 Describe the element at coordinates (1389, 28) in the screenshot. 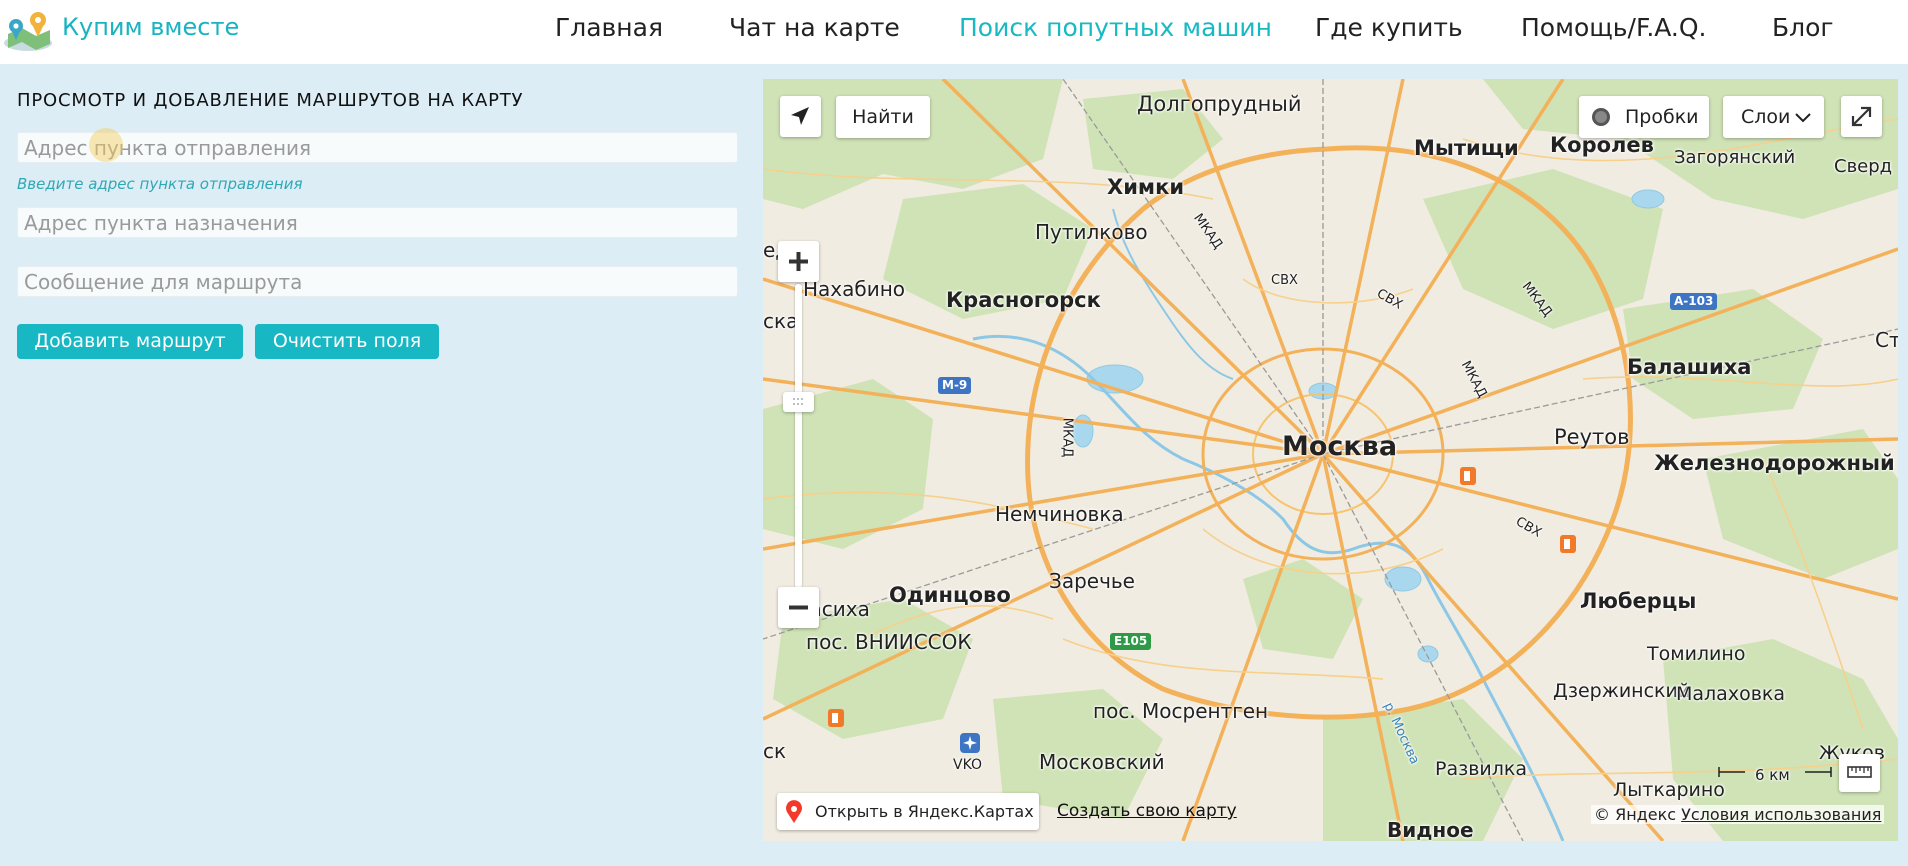

I see `nav-where-to-buy: Где купить` at that location.